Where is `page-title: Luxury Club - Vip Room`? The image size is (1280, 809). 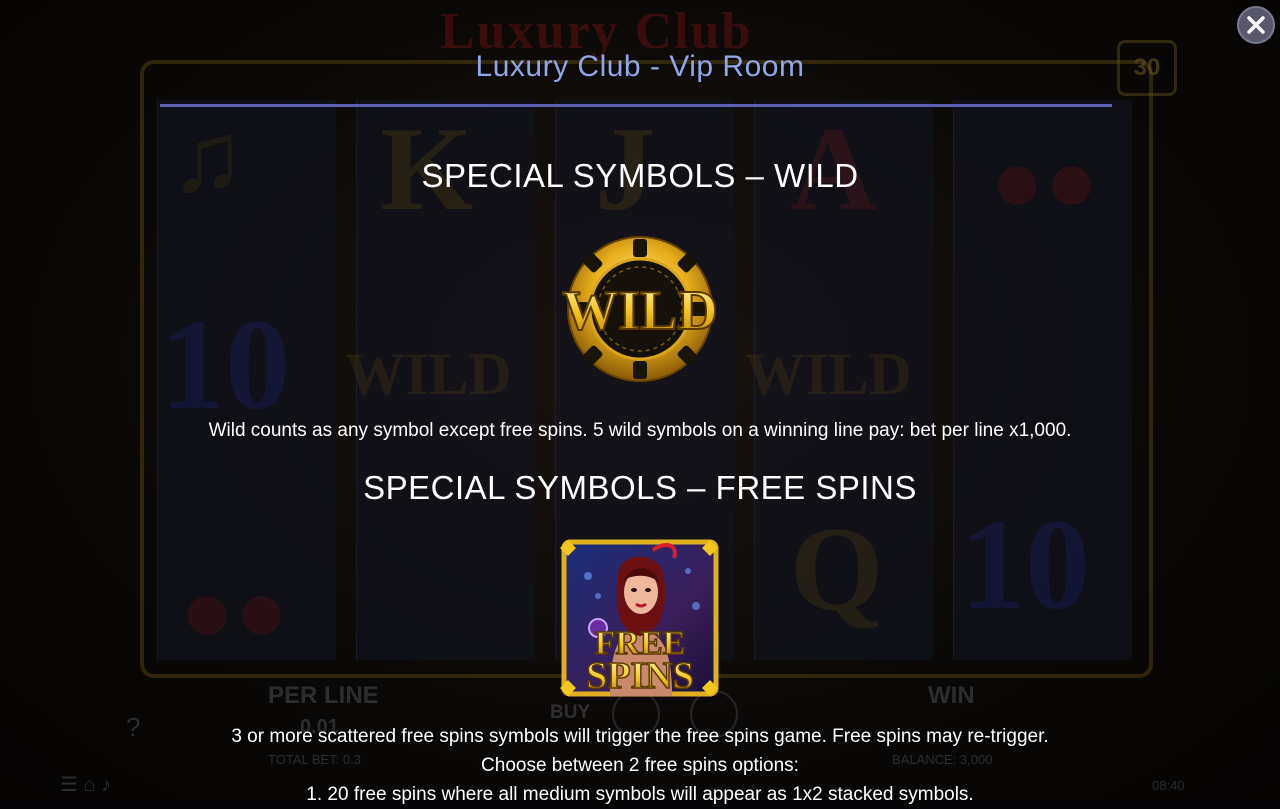
page-title: Luxury Club - Vip Room is located at coordinates (640, 66).